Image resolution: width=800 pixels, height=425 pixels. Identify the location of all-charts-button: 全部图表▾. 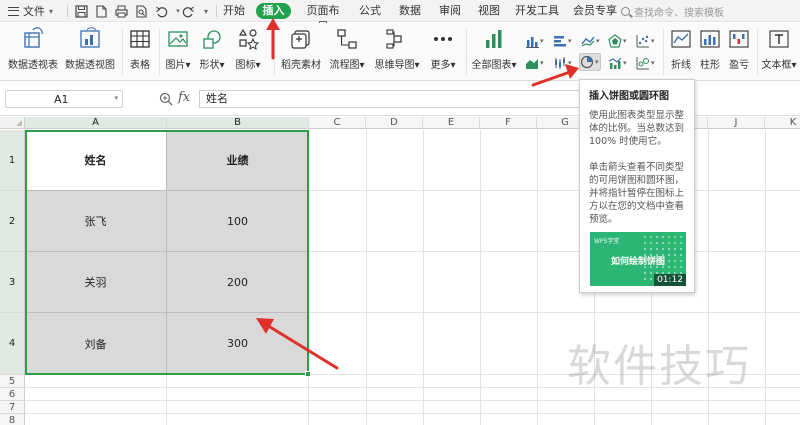
(494, 49).